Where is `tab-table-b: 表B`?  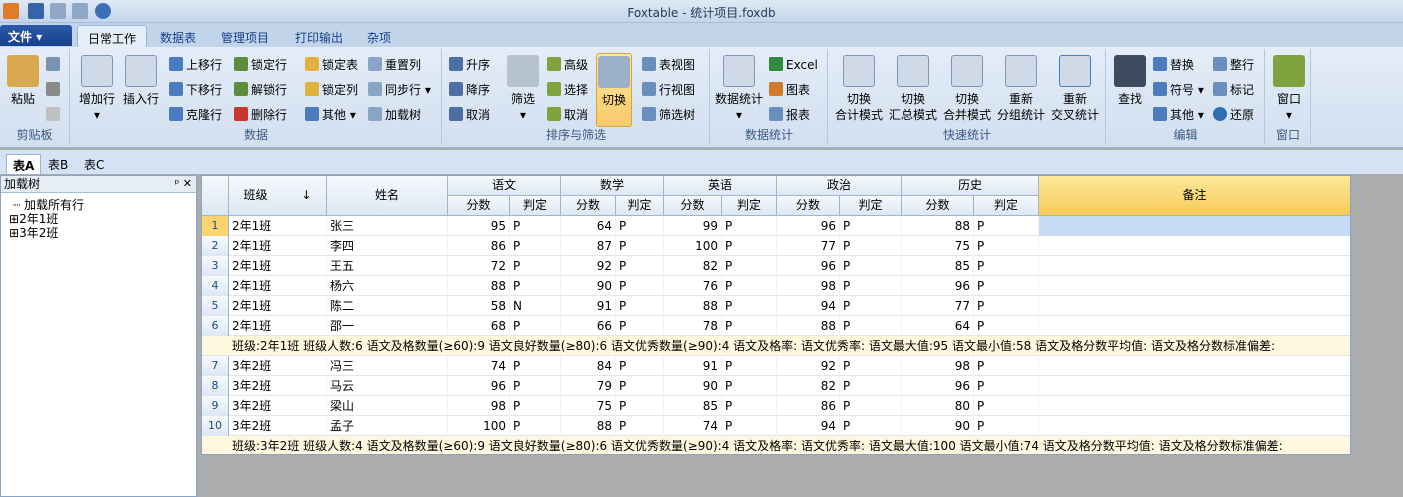
tab-table-b: 表B is located at coordinates (58, 164).